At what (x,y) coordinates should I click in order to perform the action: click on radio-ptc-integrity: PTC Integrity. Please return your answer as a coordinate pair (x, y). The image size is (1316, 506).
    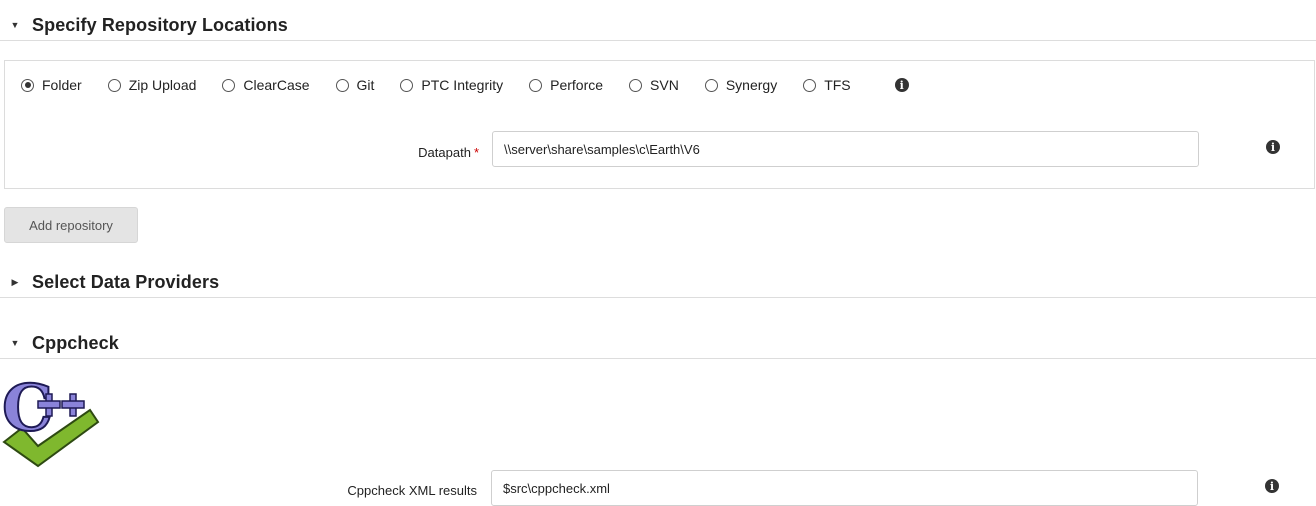
    Looking at the image, I should click on (451, 85).